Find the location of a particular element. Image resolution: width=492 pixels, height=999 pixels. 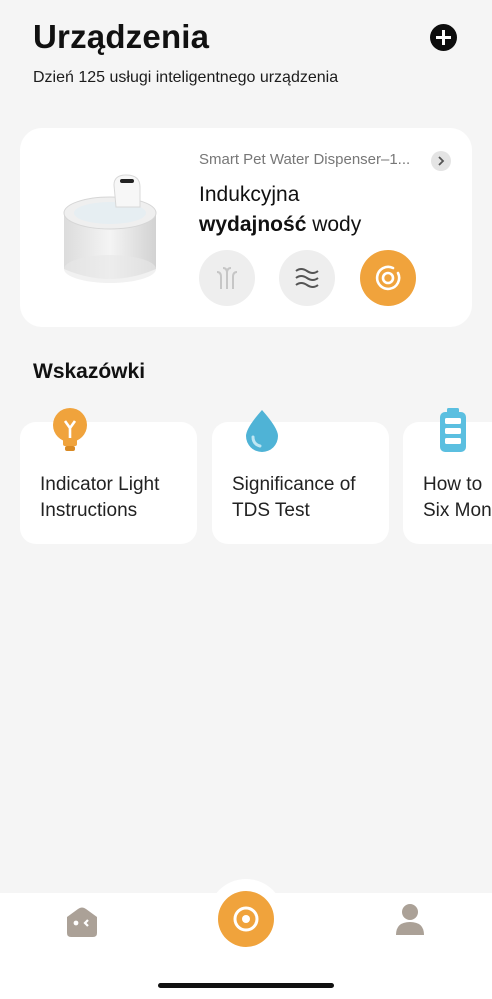

chevron-right-icon is located at coordinates (441, 161).